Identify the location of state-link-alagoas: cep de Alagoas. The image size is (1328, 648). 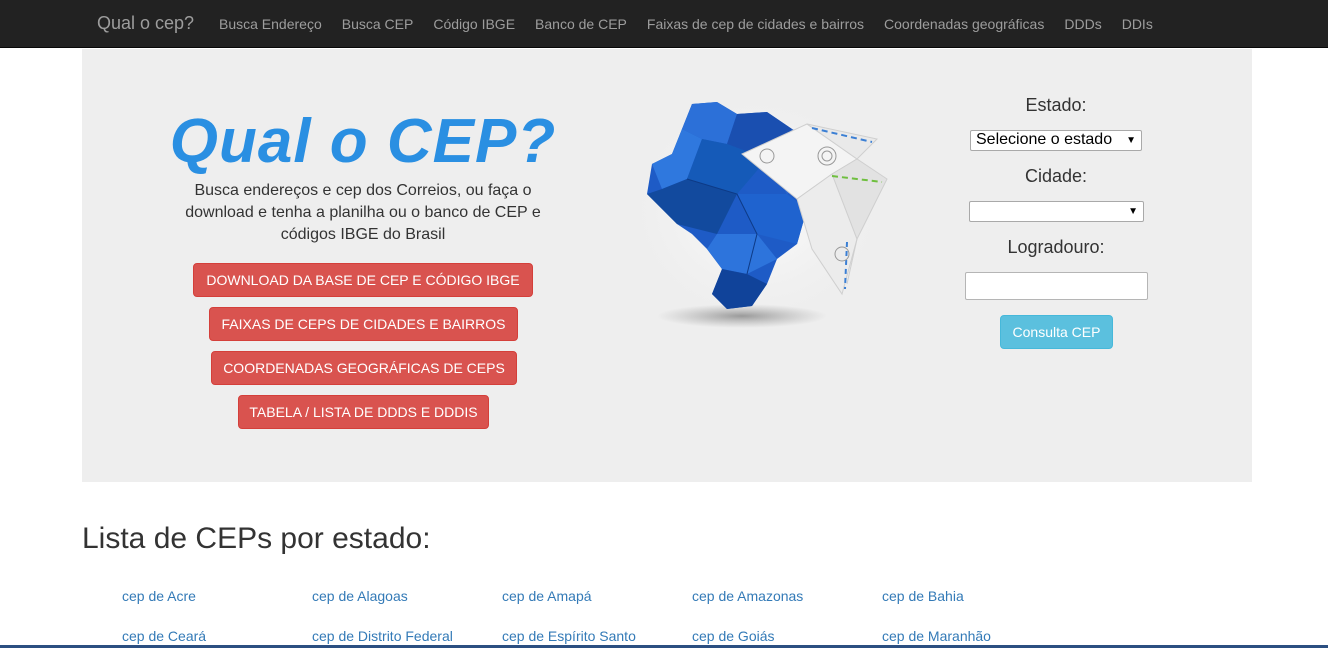
(360, 596).